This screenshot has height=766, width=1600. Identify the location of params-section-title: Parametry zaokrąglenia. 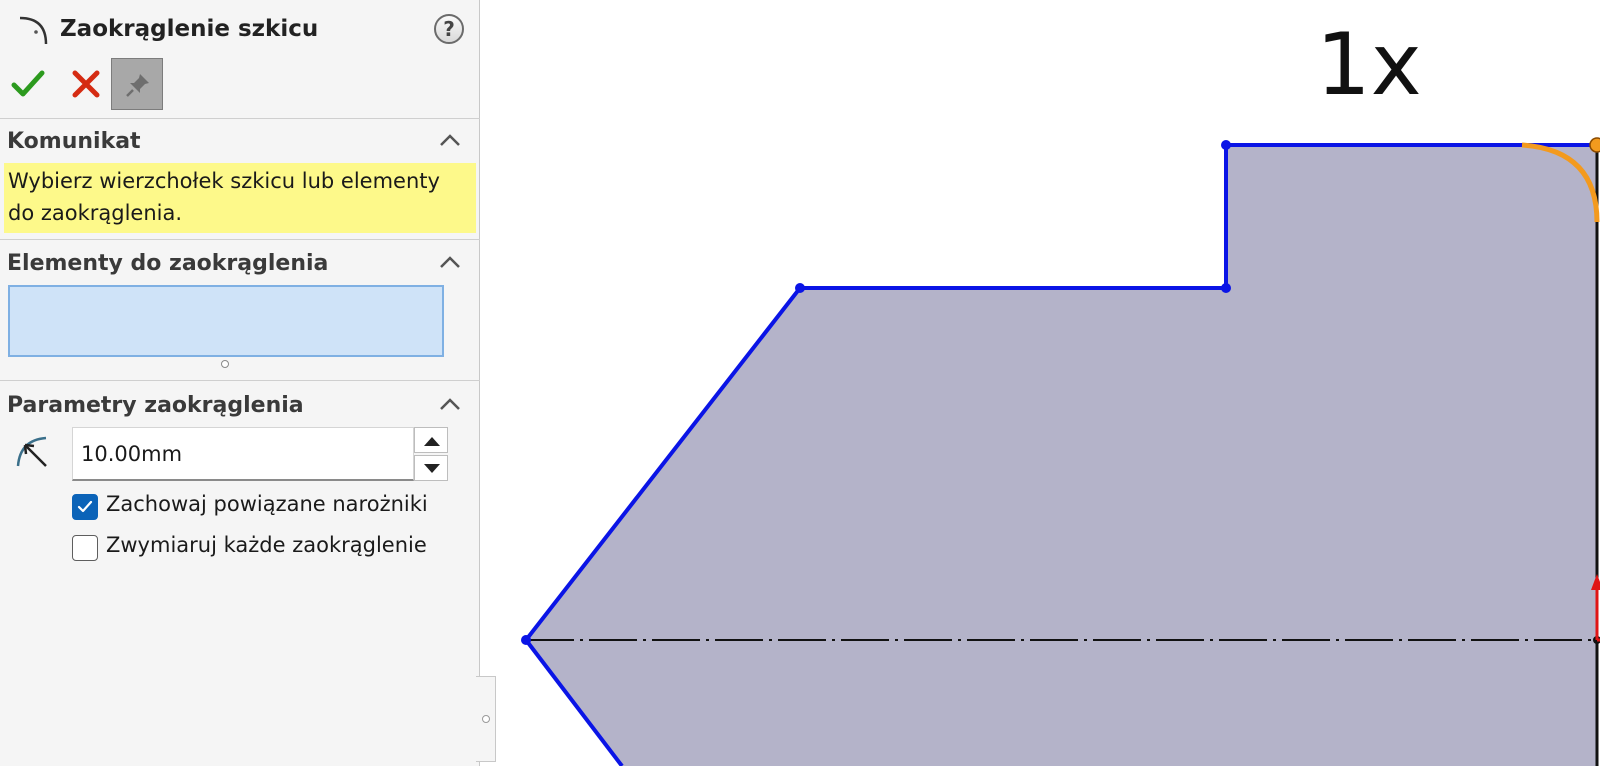
(155, 405).